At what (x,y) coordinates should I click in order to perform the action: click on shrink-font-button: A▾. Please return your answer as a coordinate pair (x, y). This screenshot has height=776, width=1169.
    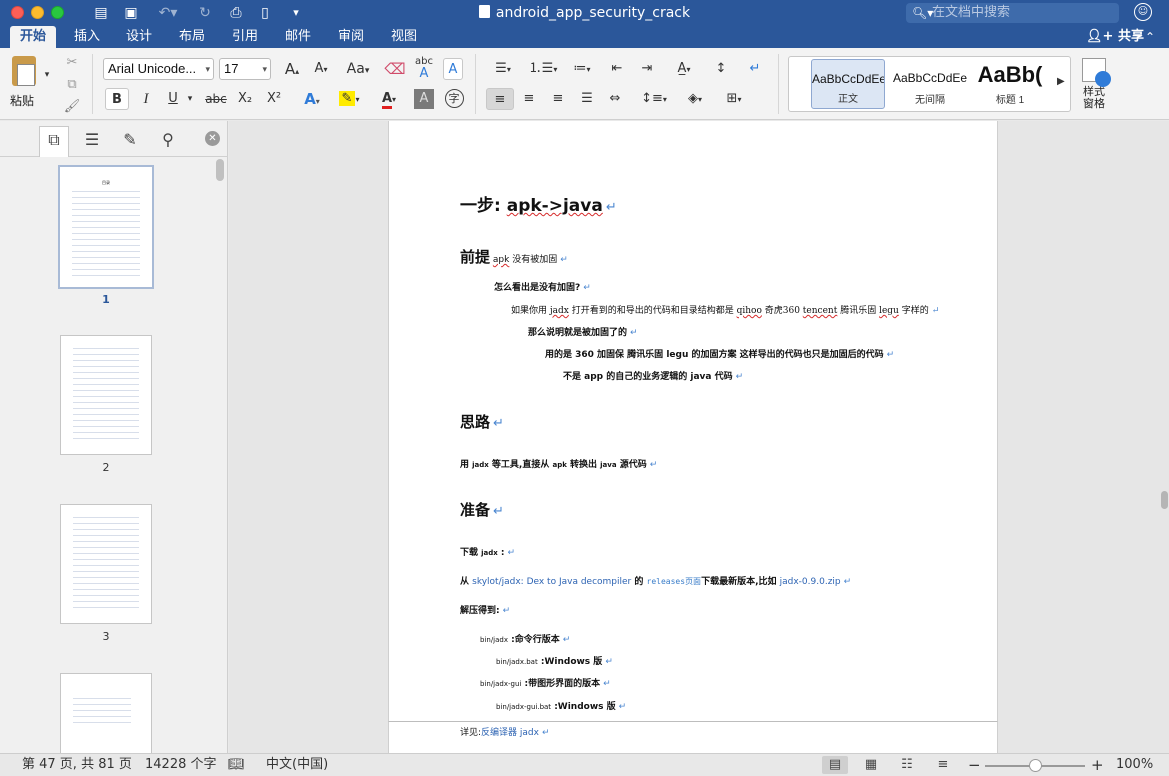
    Looking at the image, I should click on (321, 69).